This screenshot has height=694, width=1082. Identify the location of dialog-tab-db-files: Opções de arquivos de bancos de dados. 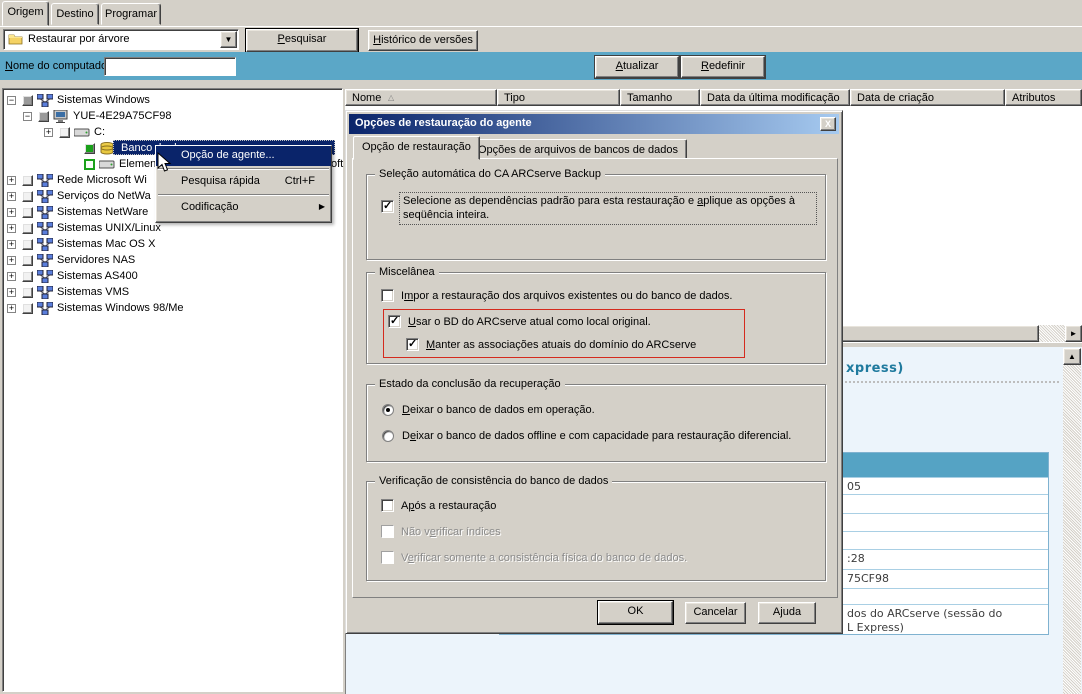
(578, 149).